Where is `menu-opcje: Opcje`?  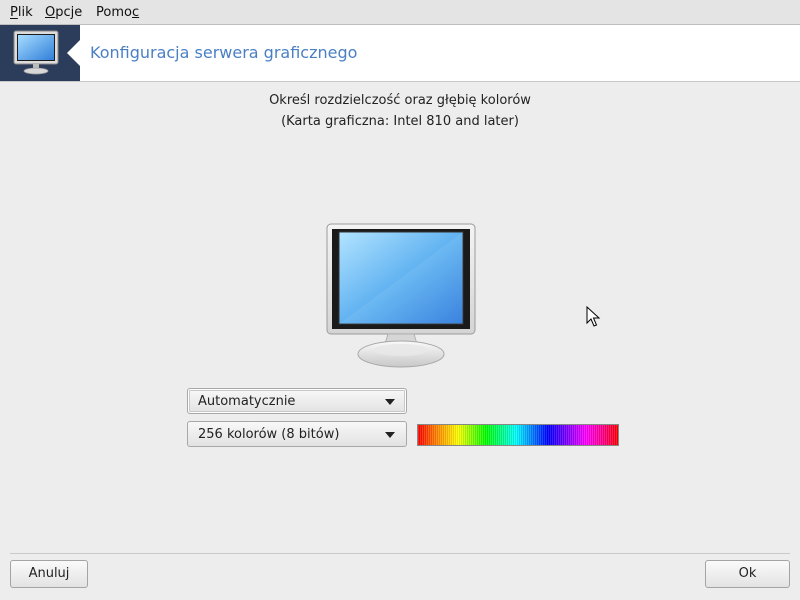 menu-opcje: Opcje is located at coordinates (63, 12).